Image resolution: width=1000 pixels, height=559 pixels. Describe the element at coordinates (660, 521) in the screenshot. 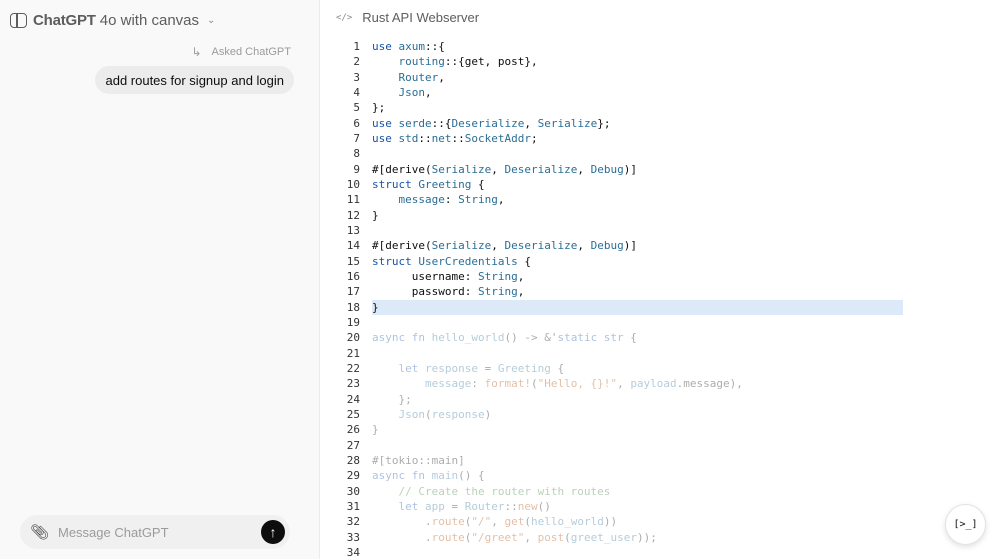

I see `code-line: 32 .route("/", get(hello_world))` at that location.